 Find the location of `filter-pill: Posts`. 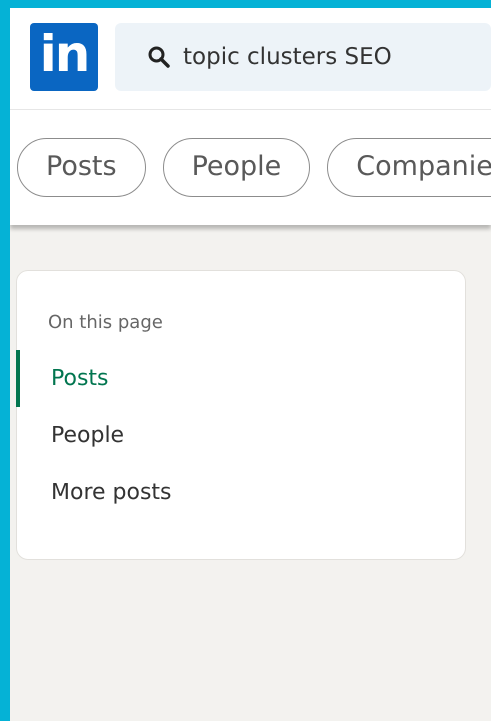

filter-pill: Posts is located at coordinates (81, 167).